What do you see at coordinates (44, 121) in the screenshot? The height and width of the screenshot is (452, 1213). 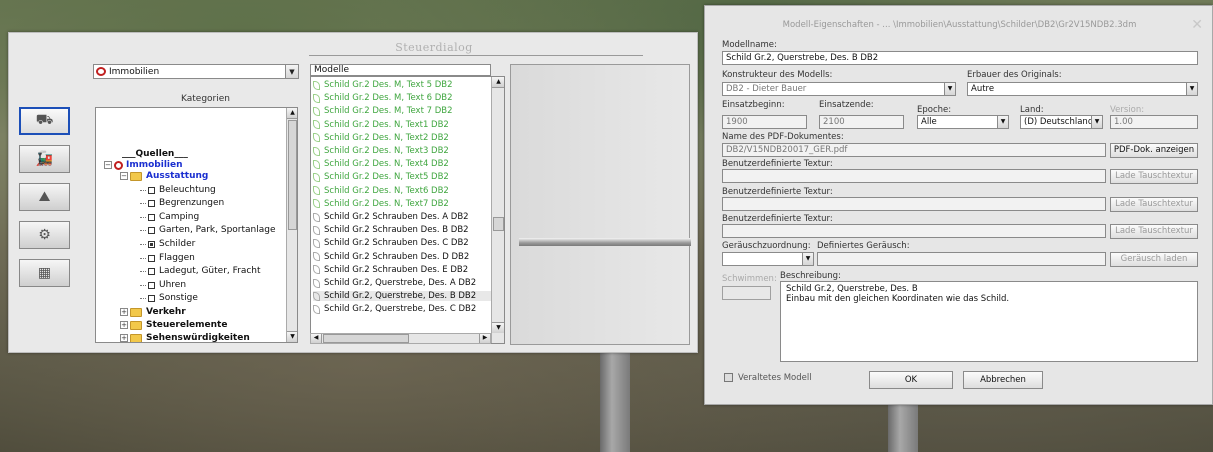 I see `buildings-category-button: ⛟` at bounding box center [44, 121].